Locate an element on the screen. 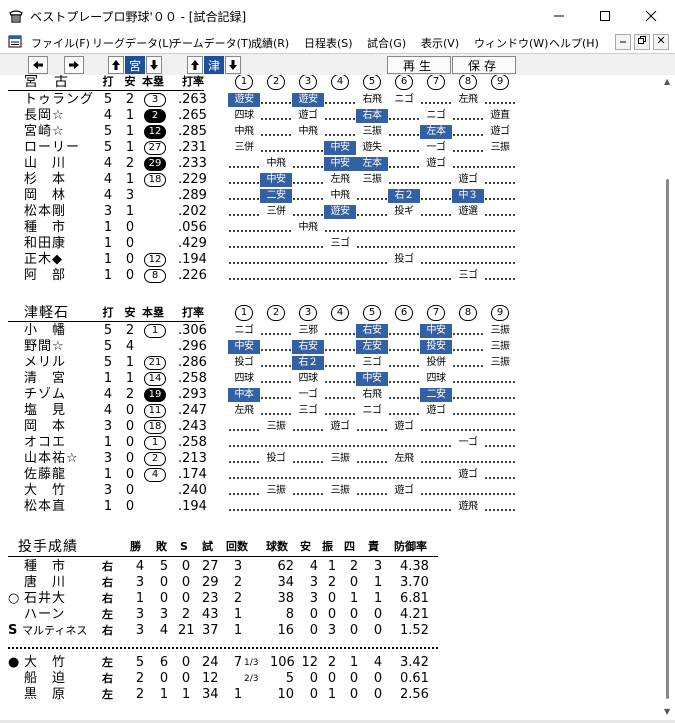 This screenshot has width=675, height=723. inning-result-1: 四球 is located at coordinates (244, 115).